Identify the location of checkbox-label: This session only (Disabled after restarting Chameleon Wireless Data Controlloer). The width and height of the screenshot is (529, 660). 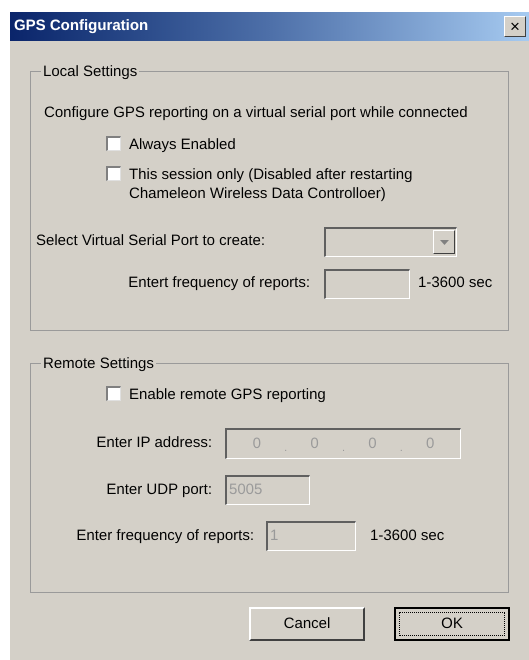
(271, 183).